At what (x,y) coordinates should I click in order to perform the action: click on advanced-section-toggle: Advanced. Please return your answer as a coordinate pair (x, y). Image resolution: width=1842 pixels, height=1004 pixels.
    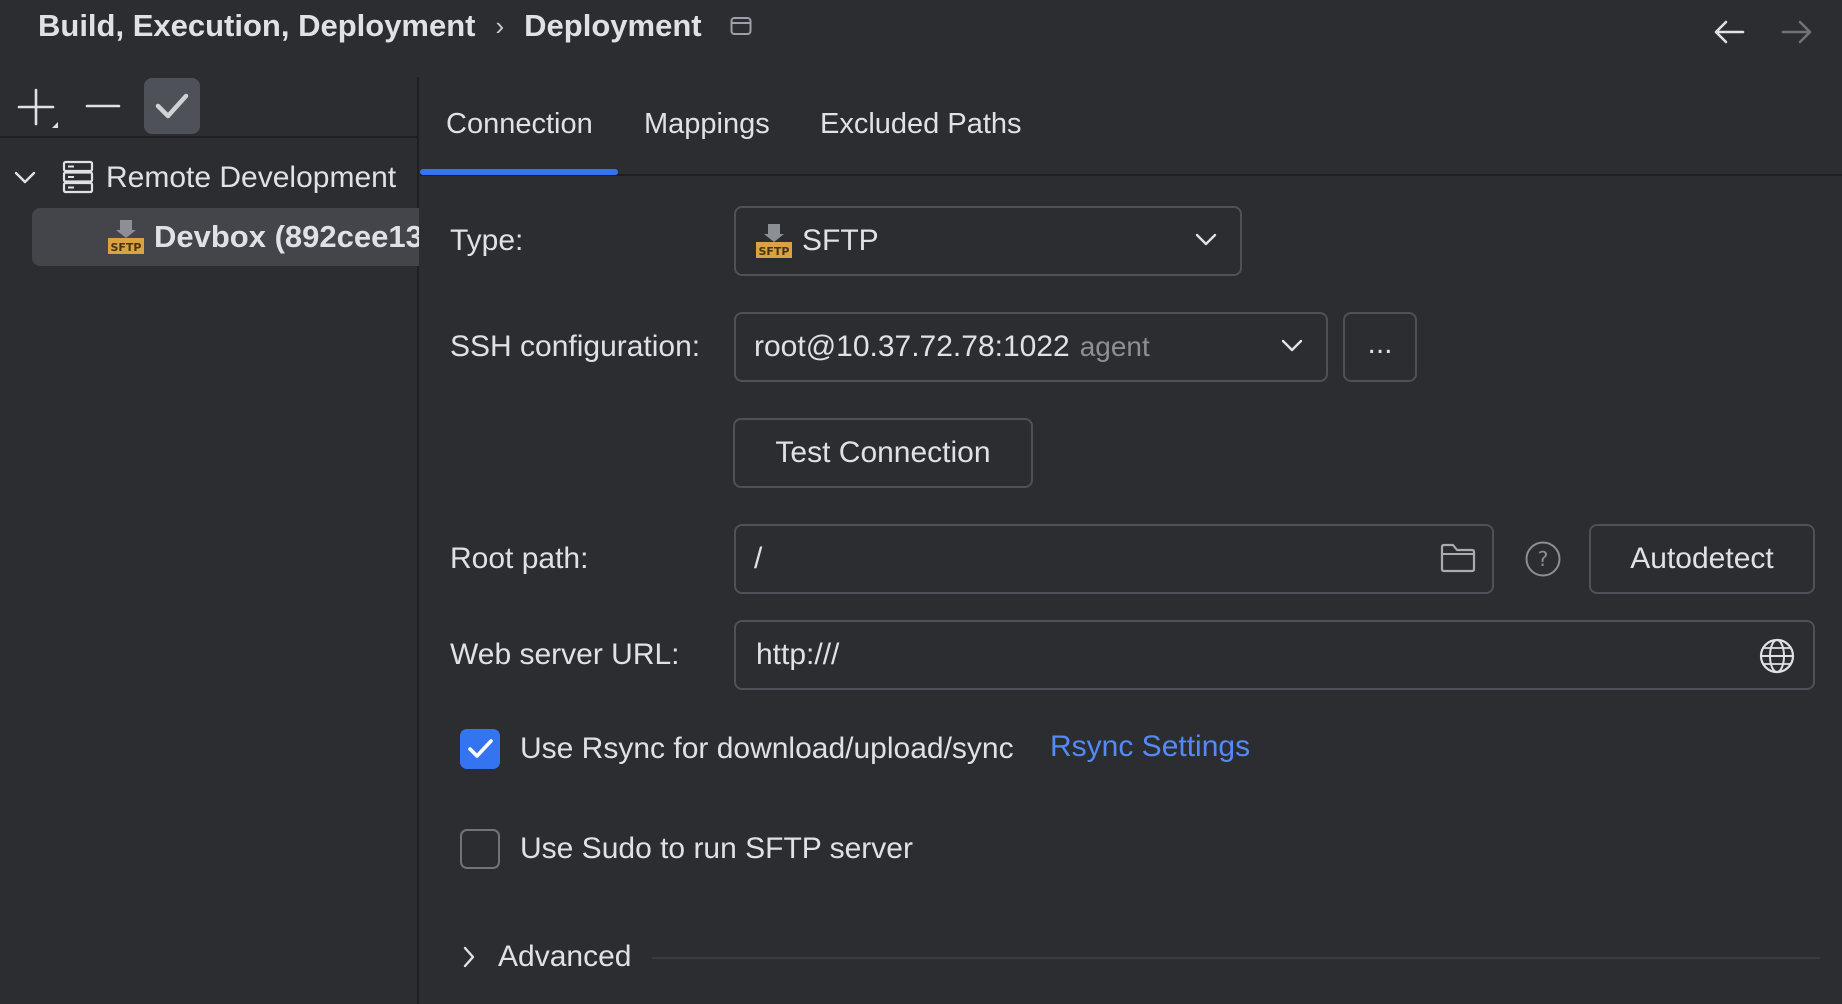
    Looking at the image, I should click on (564, 957).